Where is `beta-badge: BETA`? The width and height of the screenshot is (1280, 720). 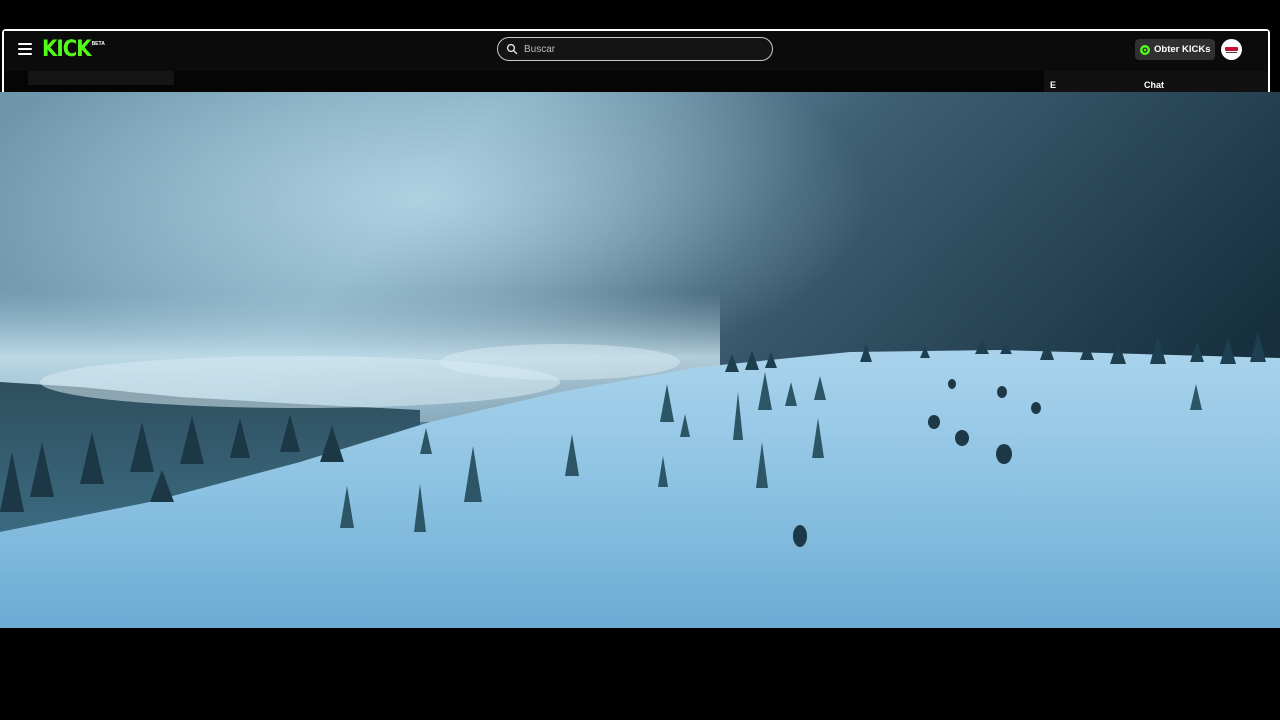
beta-badge: BETA is located at coordinates (98, 44).